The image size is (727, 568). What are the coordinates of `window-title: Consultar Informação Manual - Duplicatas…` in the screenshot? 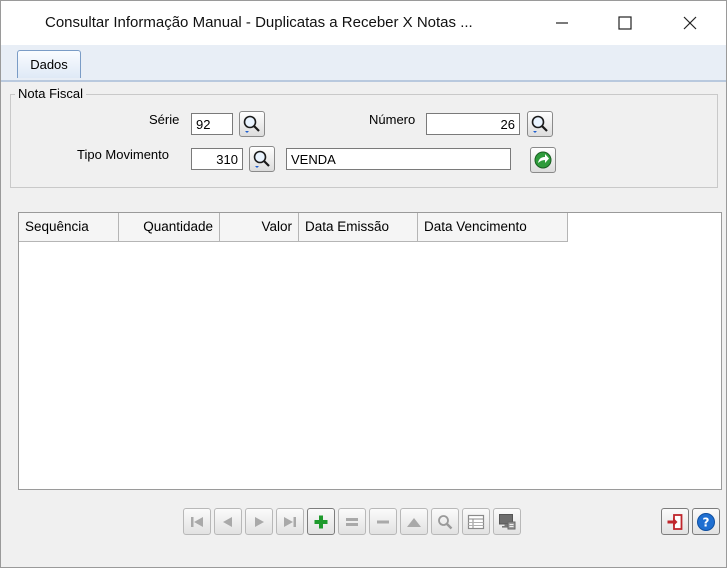 It's located at (259, 22).